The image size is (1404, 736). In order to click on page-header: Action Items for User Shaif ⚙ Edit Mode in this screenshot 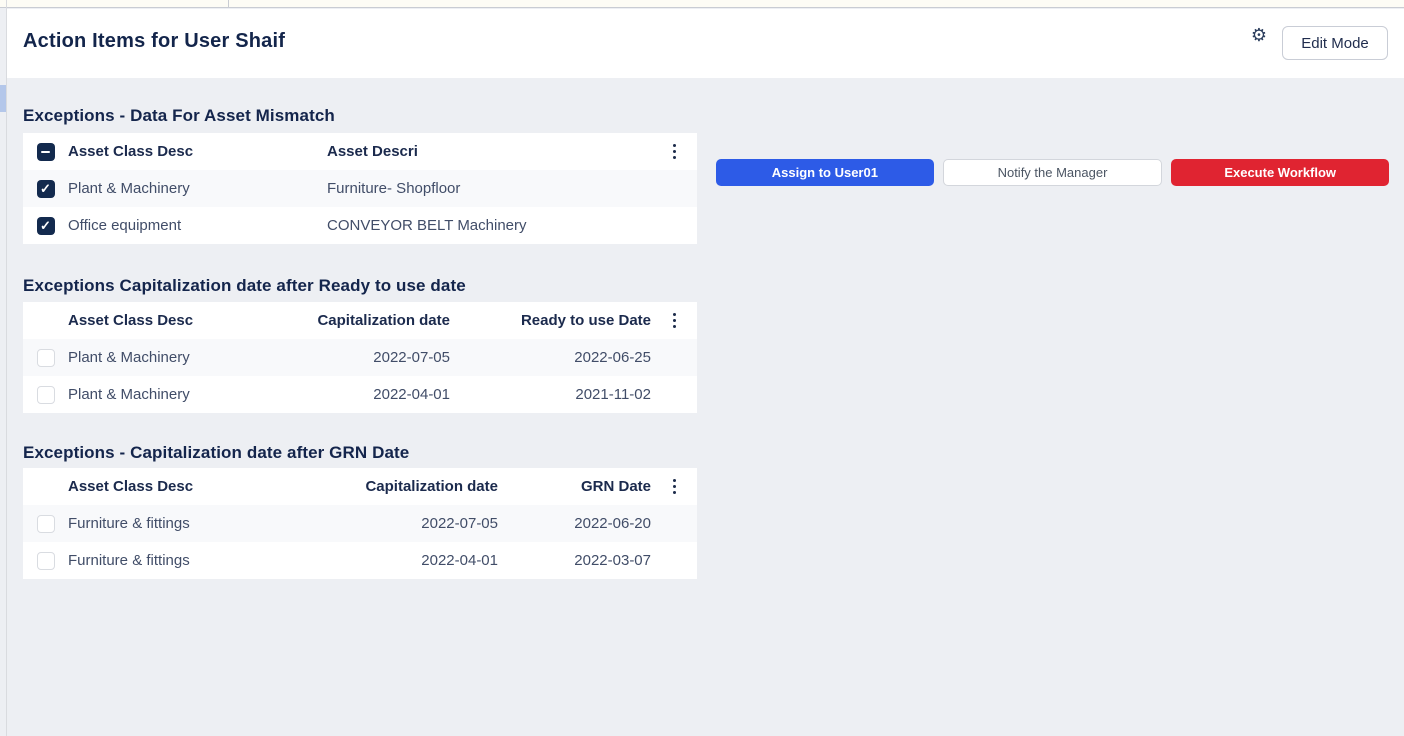, I will do `click(705, 43)`.